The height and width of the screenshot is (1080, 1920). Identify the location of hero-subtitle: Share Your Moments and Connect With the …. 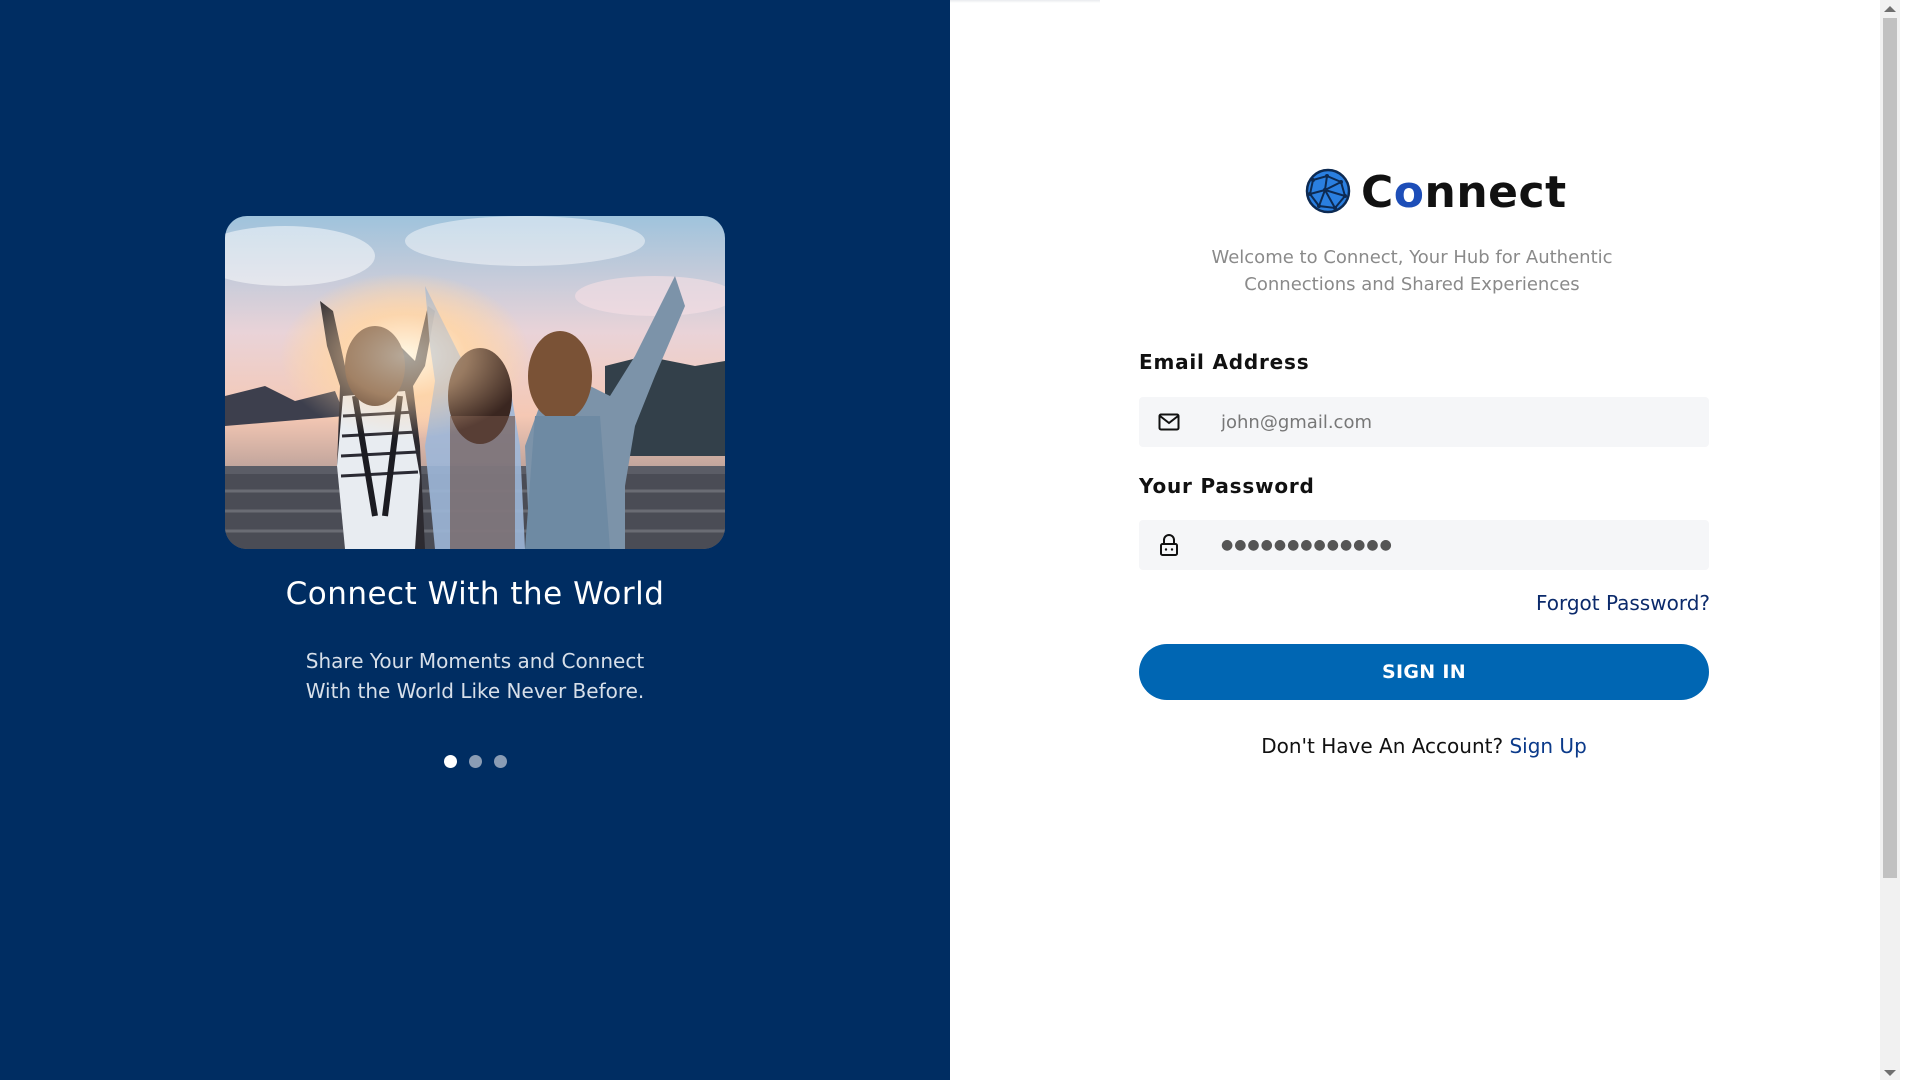
(475, 676).